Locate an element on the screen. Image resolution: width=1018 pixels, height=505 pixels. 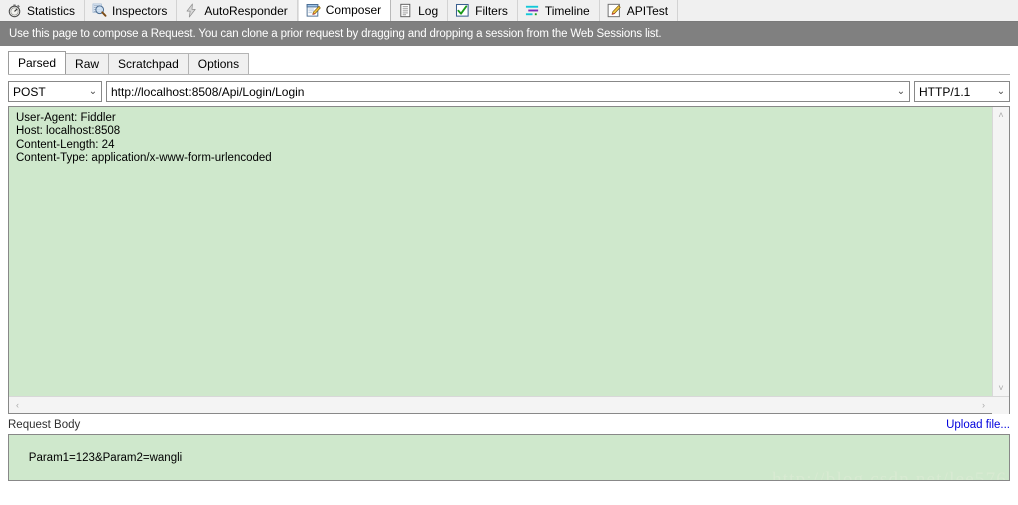
tab-label: Inspectors is located at coordinates (140, 10).